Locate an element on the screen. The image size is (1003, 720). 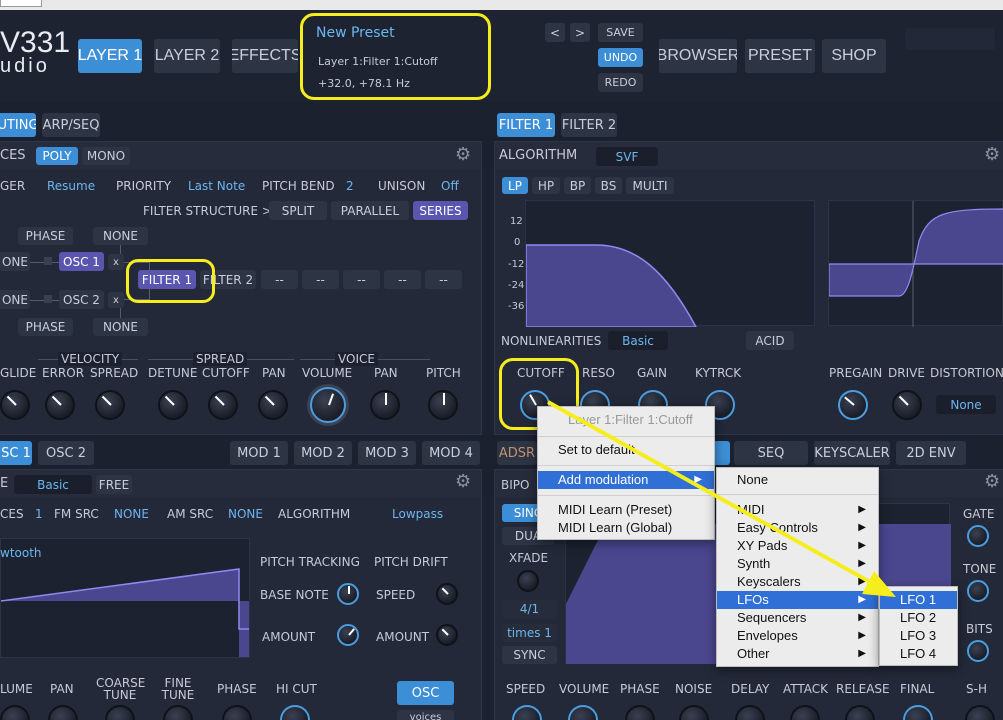
submenu-keyscalers: Keyscalers ▶ is located at coordinates (797, 582).